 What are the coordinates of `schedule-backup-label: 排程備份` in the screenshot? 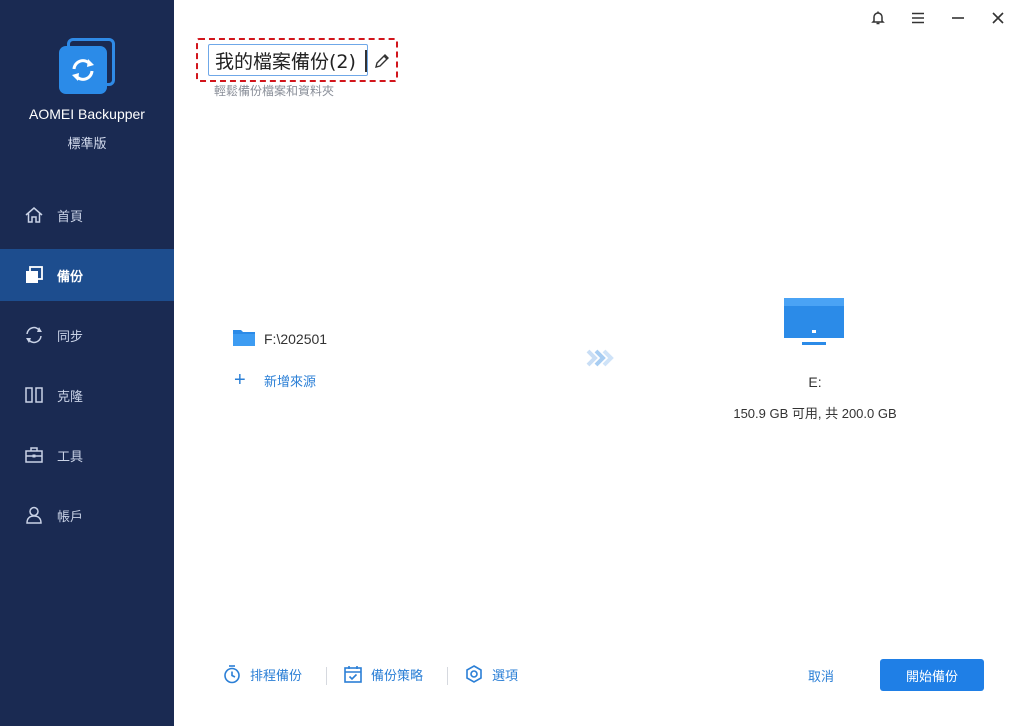 It's located at (276, 676).